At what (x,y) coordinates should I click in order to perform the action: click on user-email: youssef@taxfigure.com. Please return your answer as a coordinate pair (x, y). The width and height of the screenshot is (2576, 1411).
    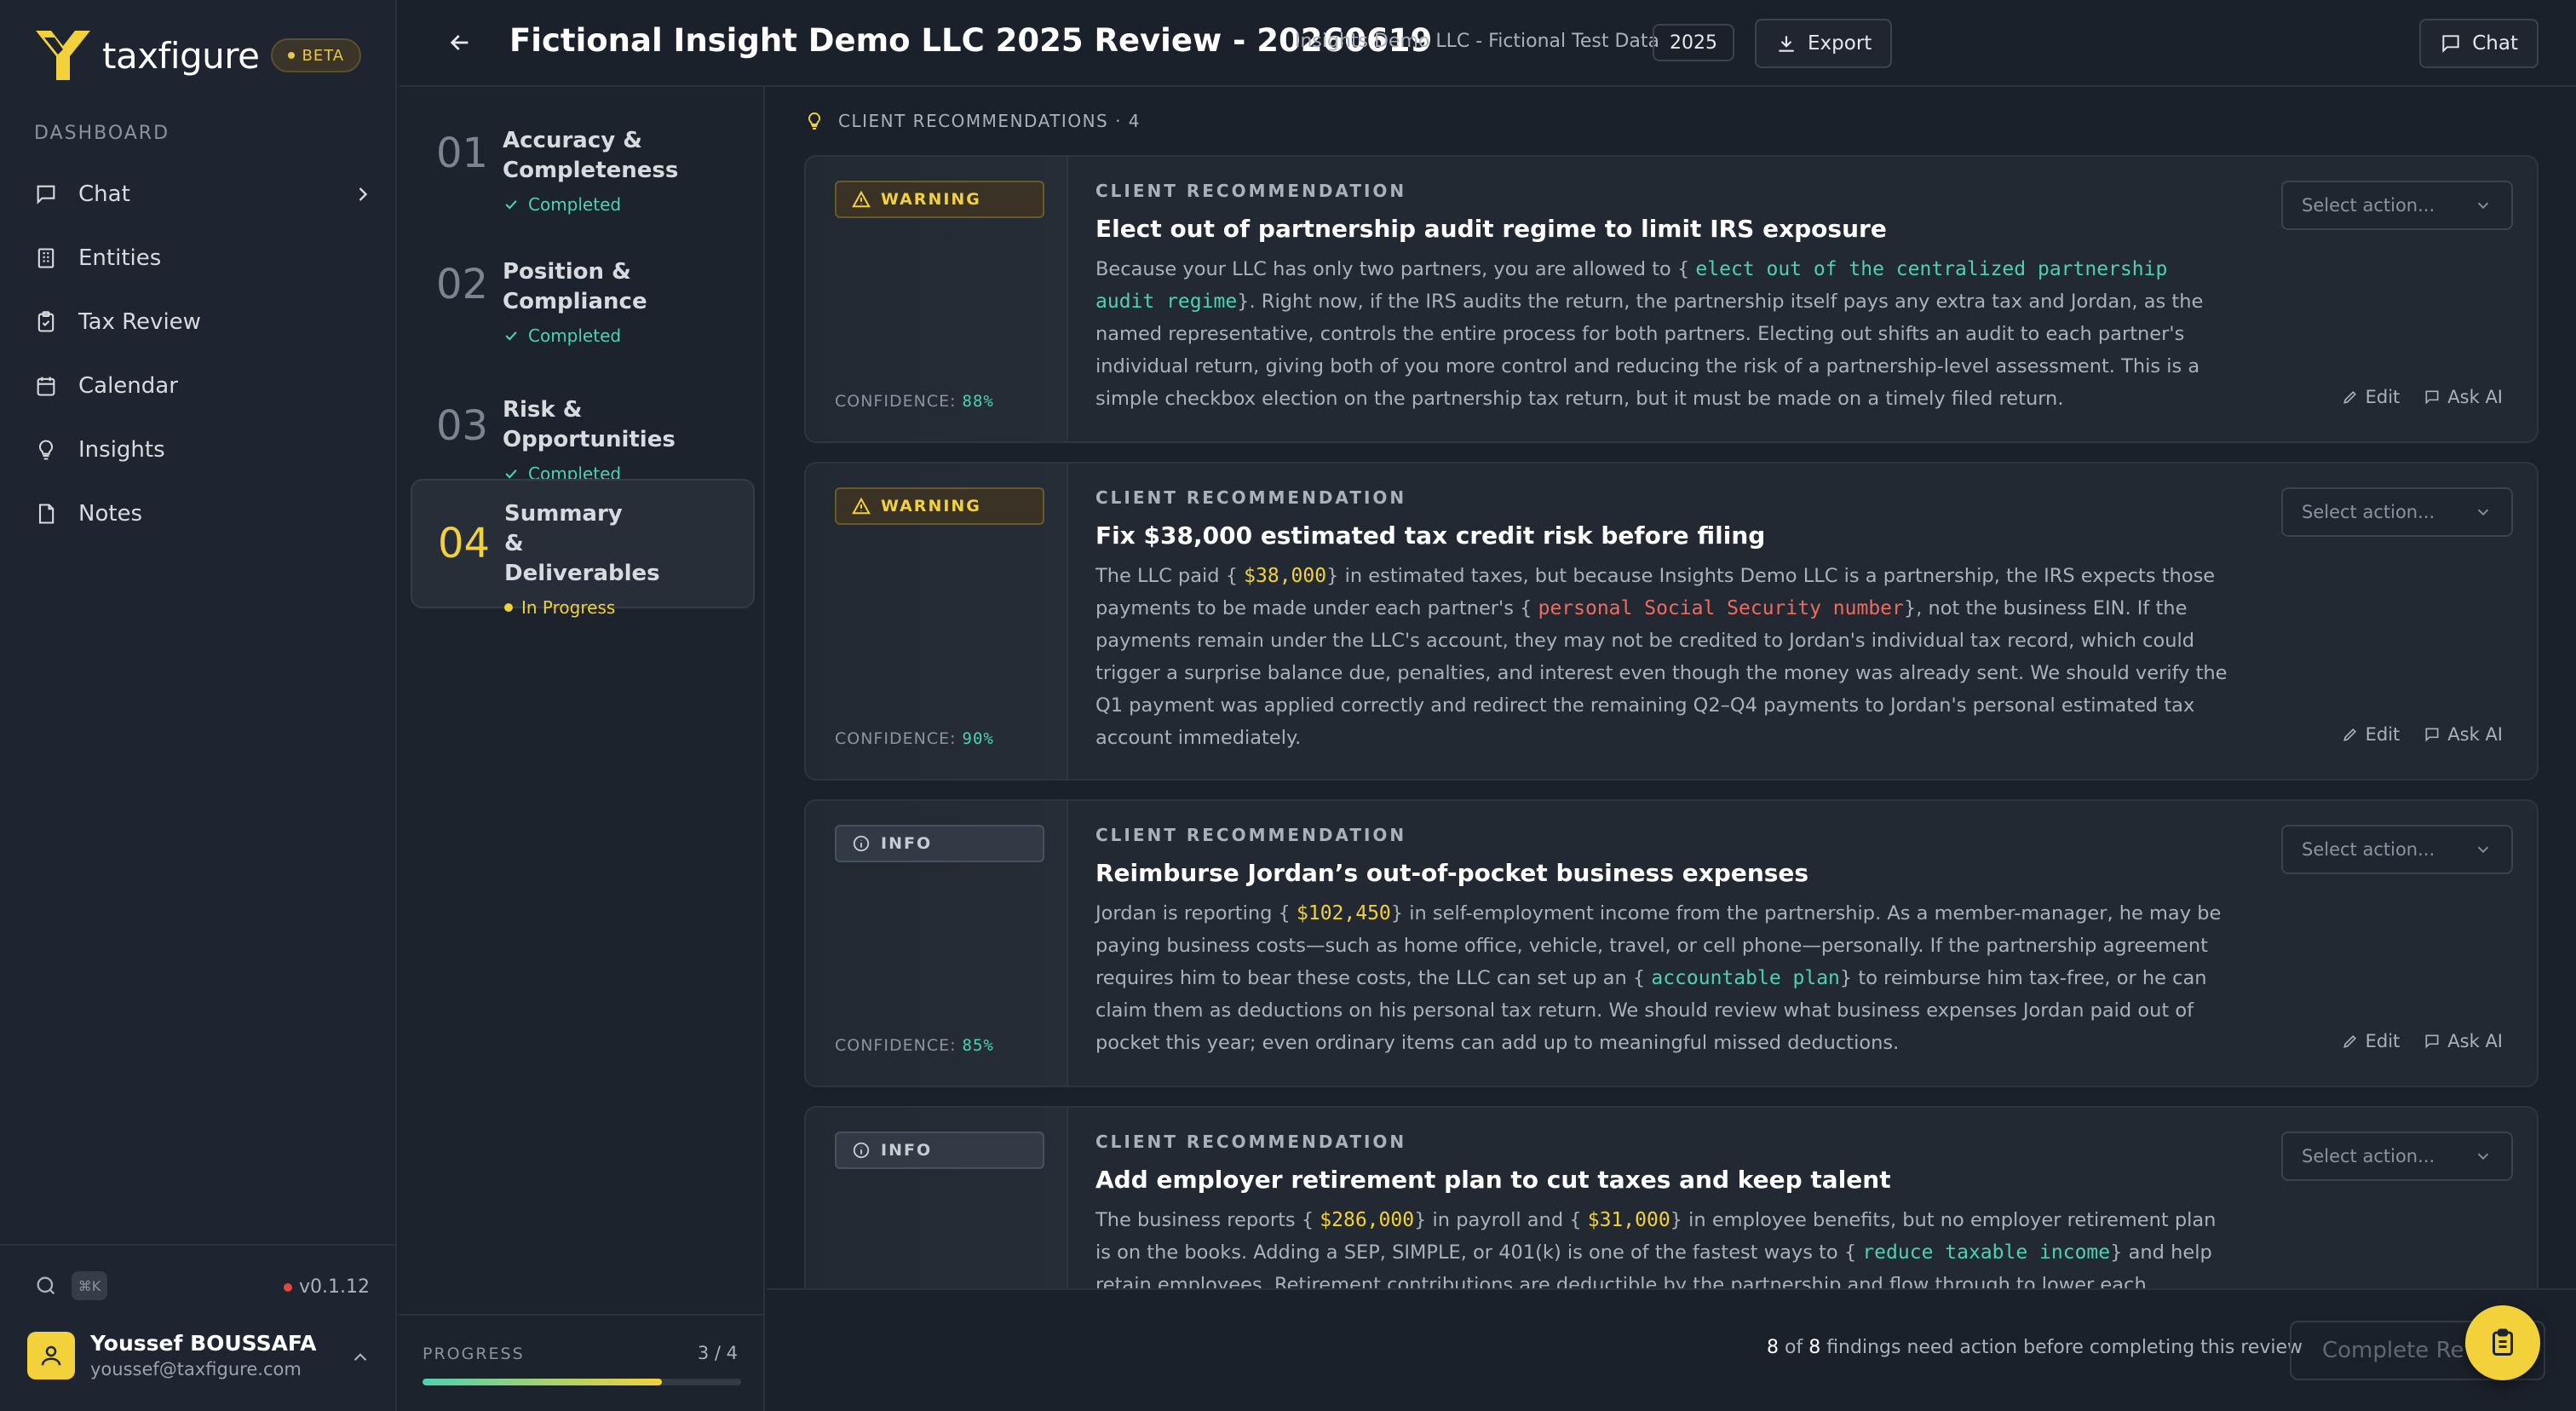
    Looking at the image, I should click on (196, 1369).